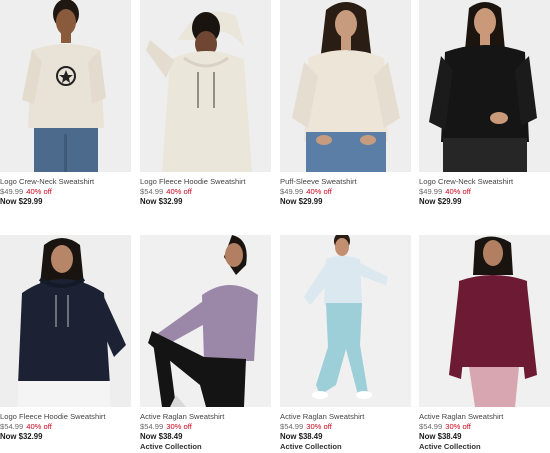  Describe the element at coordinates (345, 182) in the screenshot. I see `product-name: Puff-Sleeve Sweatshirt` at that location.